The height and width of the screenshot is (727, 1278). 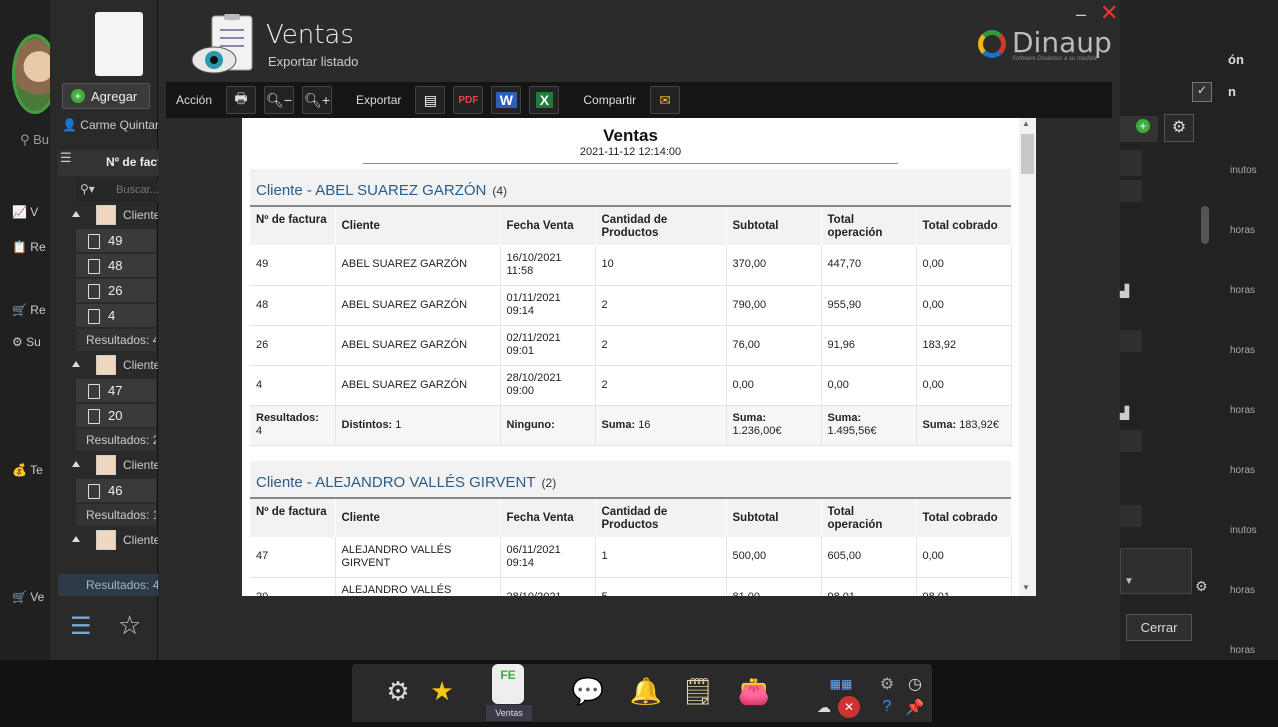 What do you see at coordinates (226, 46) in the screenshot?
I see `export-list-icon` at bounding box center [226, 46].